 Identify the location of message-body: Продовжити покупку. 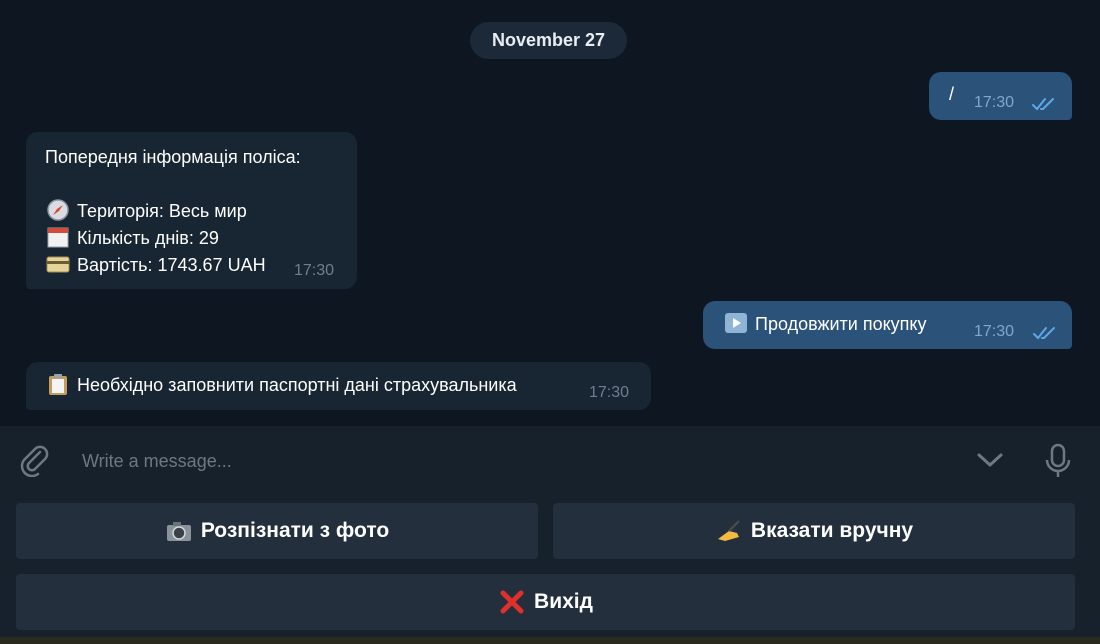
(825, 324).